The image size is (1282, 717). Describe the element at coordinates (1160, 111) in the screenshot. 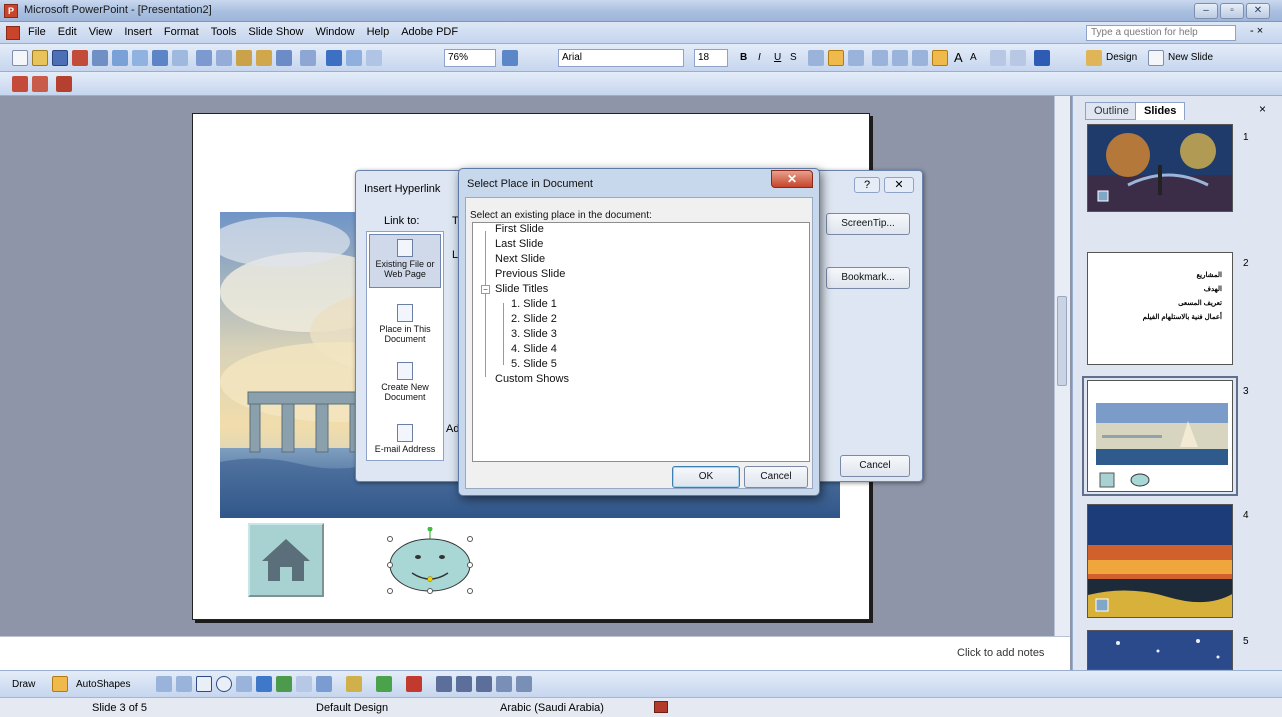

I see `tab-slides: Slides` at that location.